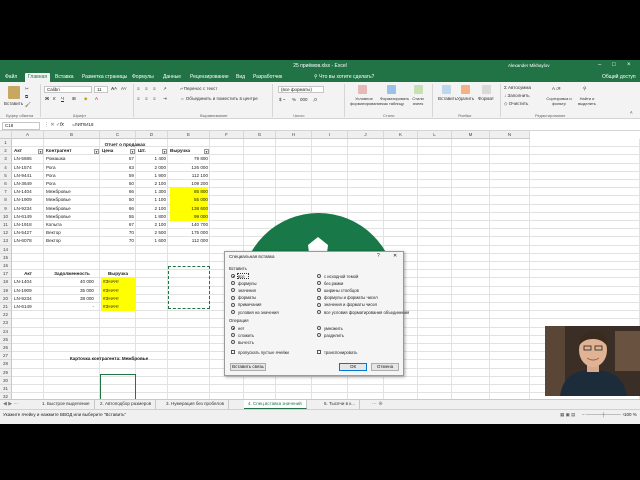  Describe the element at coordinates (189, 200) in the screenshot. I see `revenue-cell: 55 000` at that location.